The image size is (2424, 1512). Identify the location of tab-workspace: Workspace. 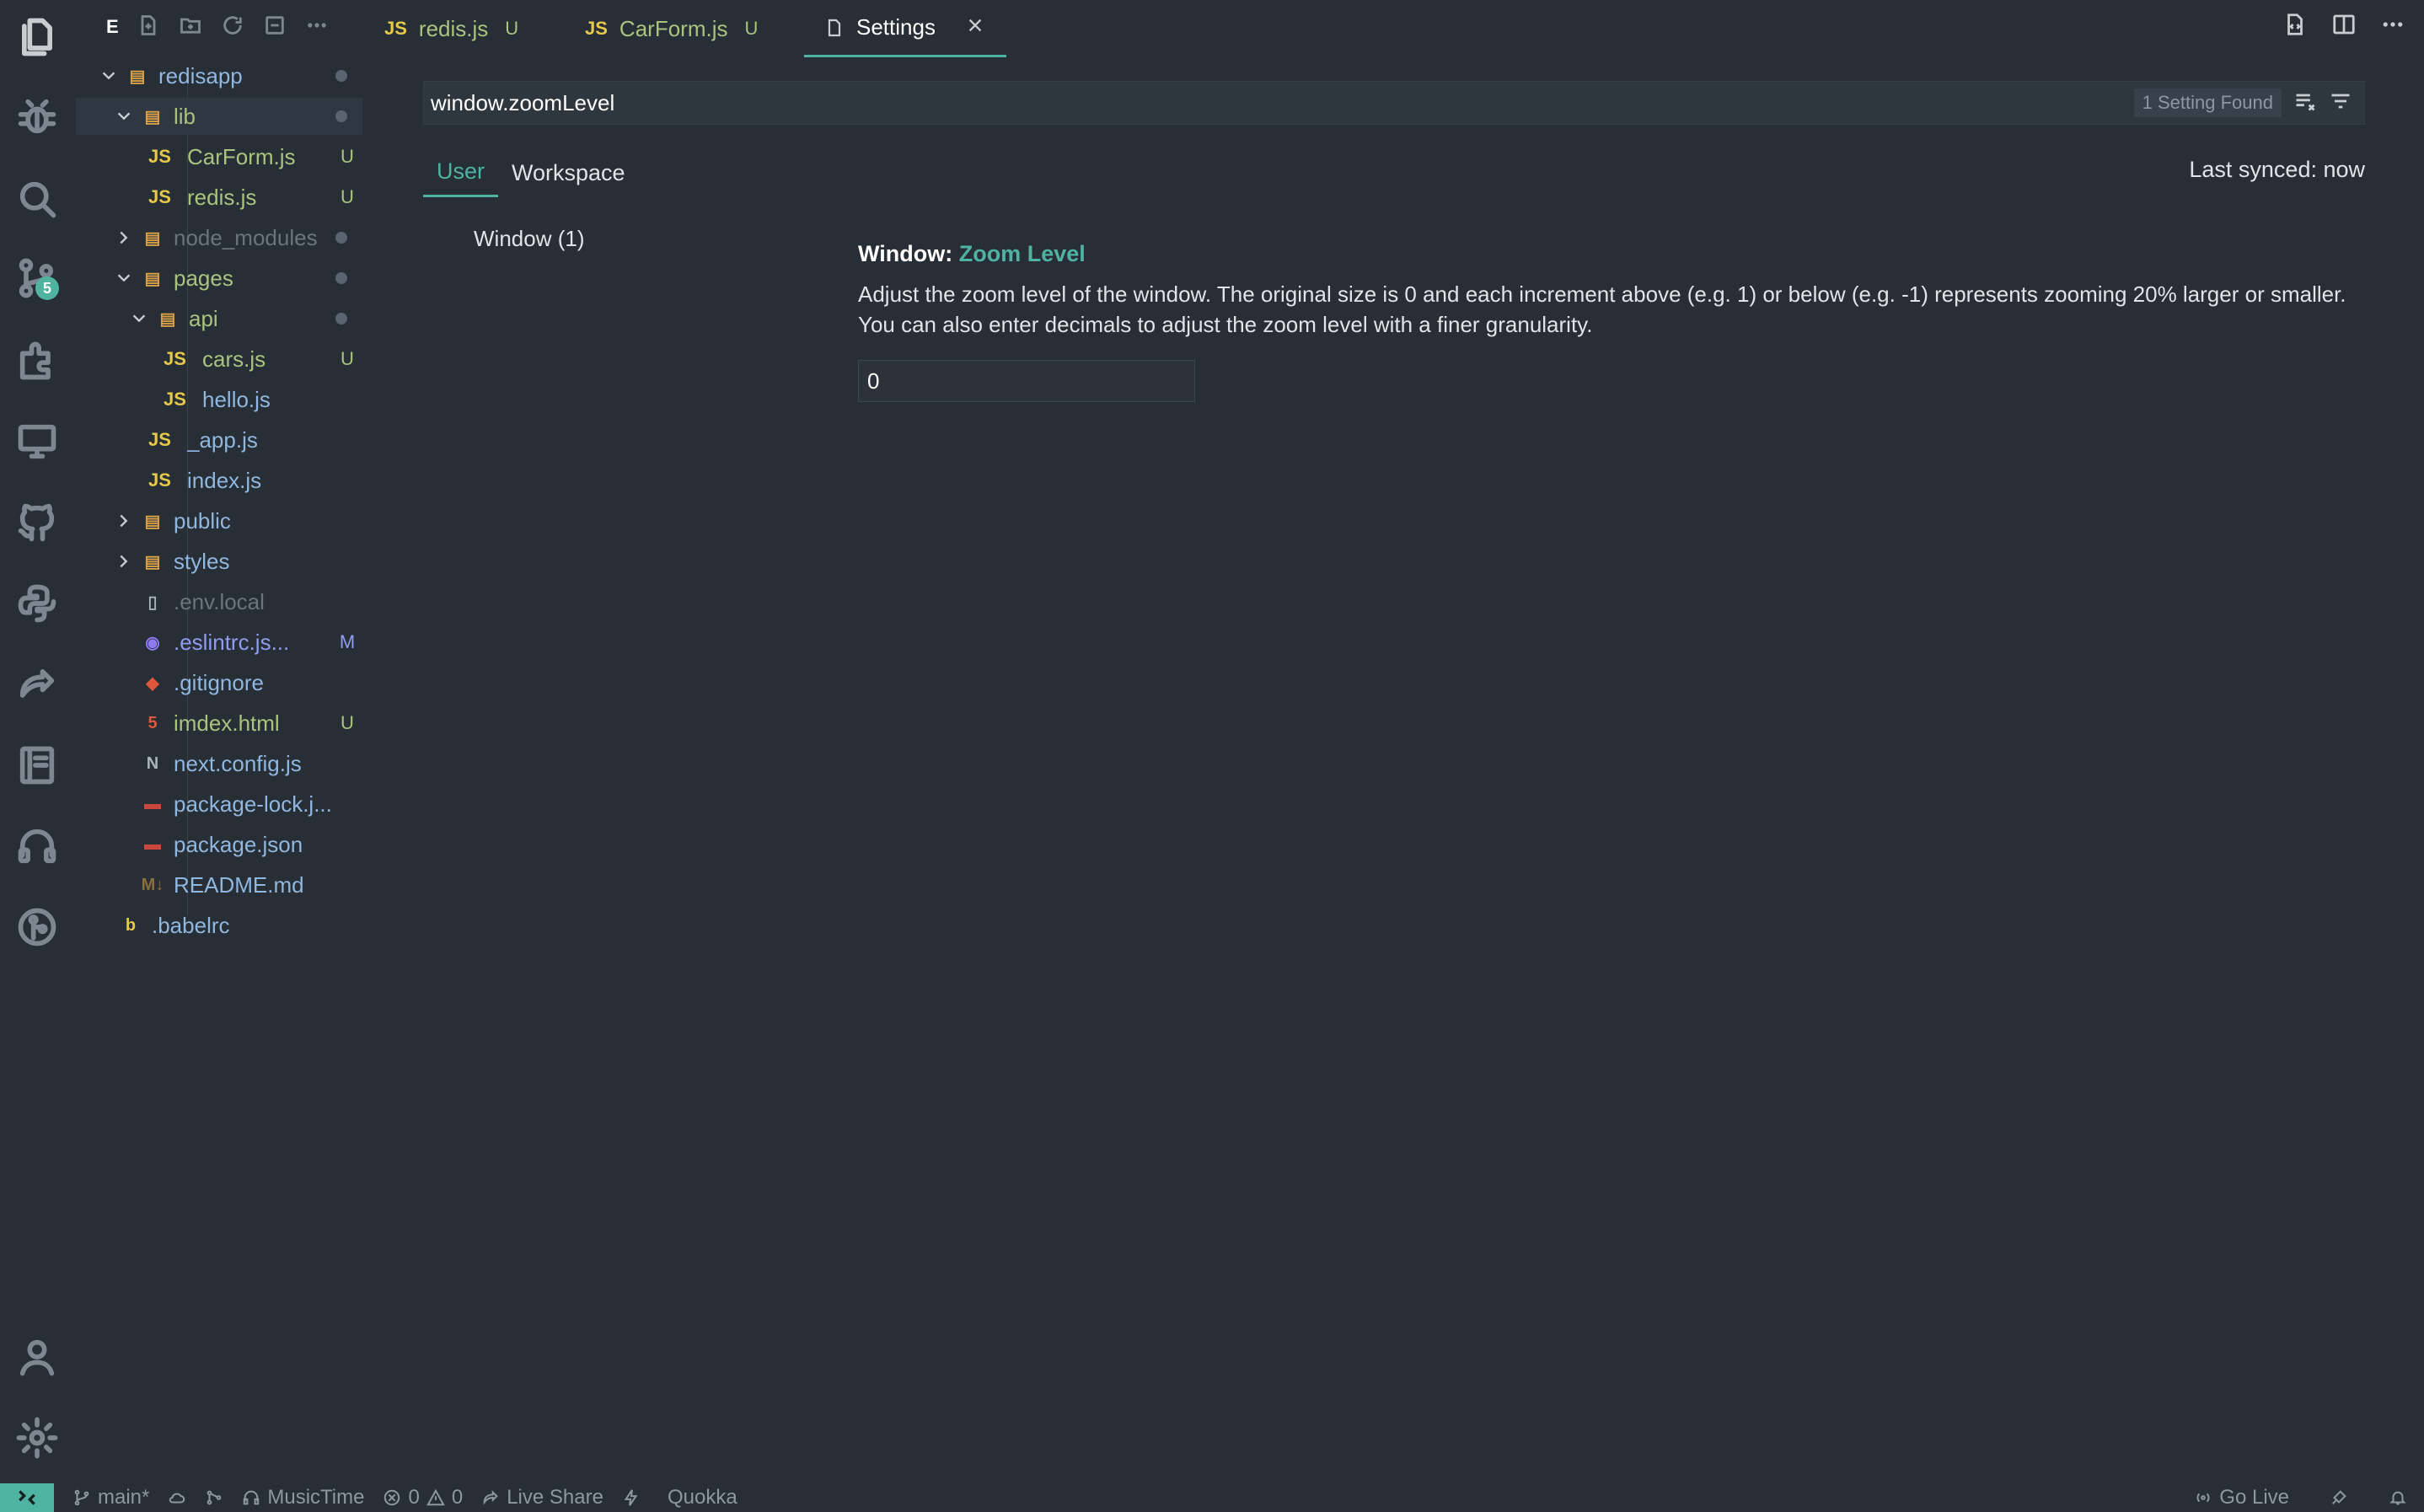
(569, 172).